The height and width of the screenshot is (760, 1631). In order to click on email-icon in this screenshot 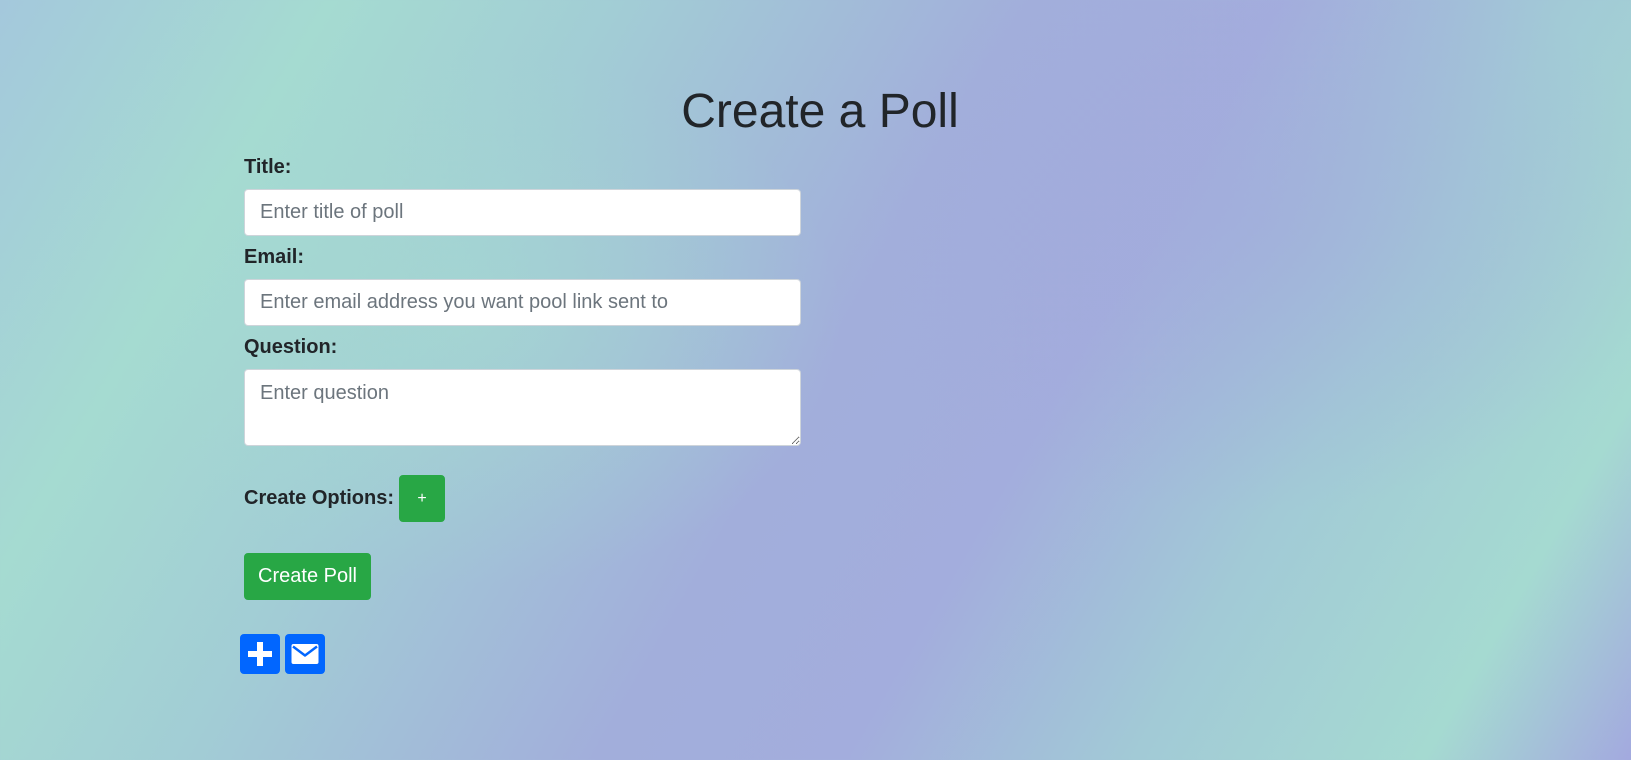, I will do `click(305, 654)`.